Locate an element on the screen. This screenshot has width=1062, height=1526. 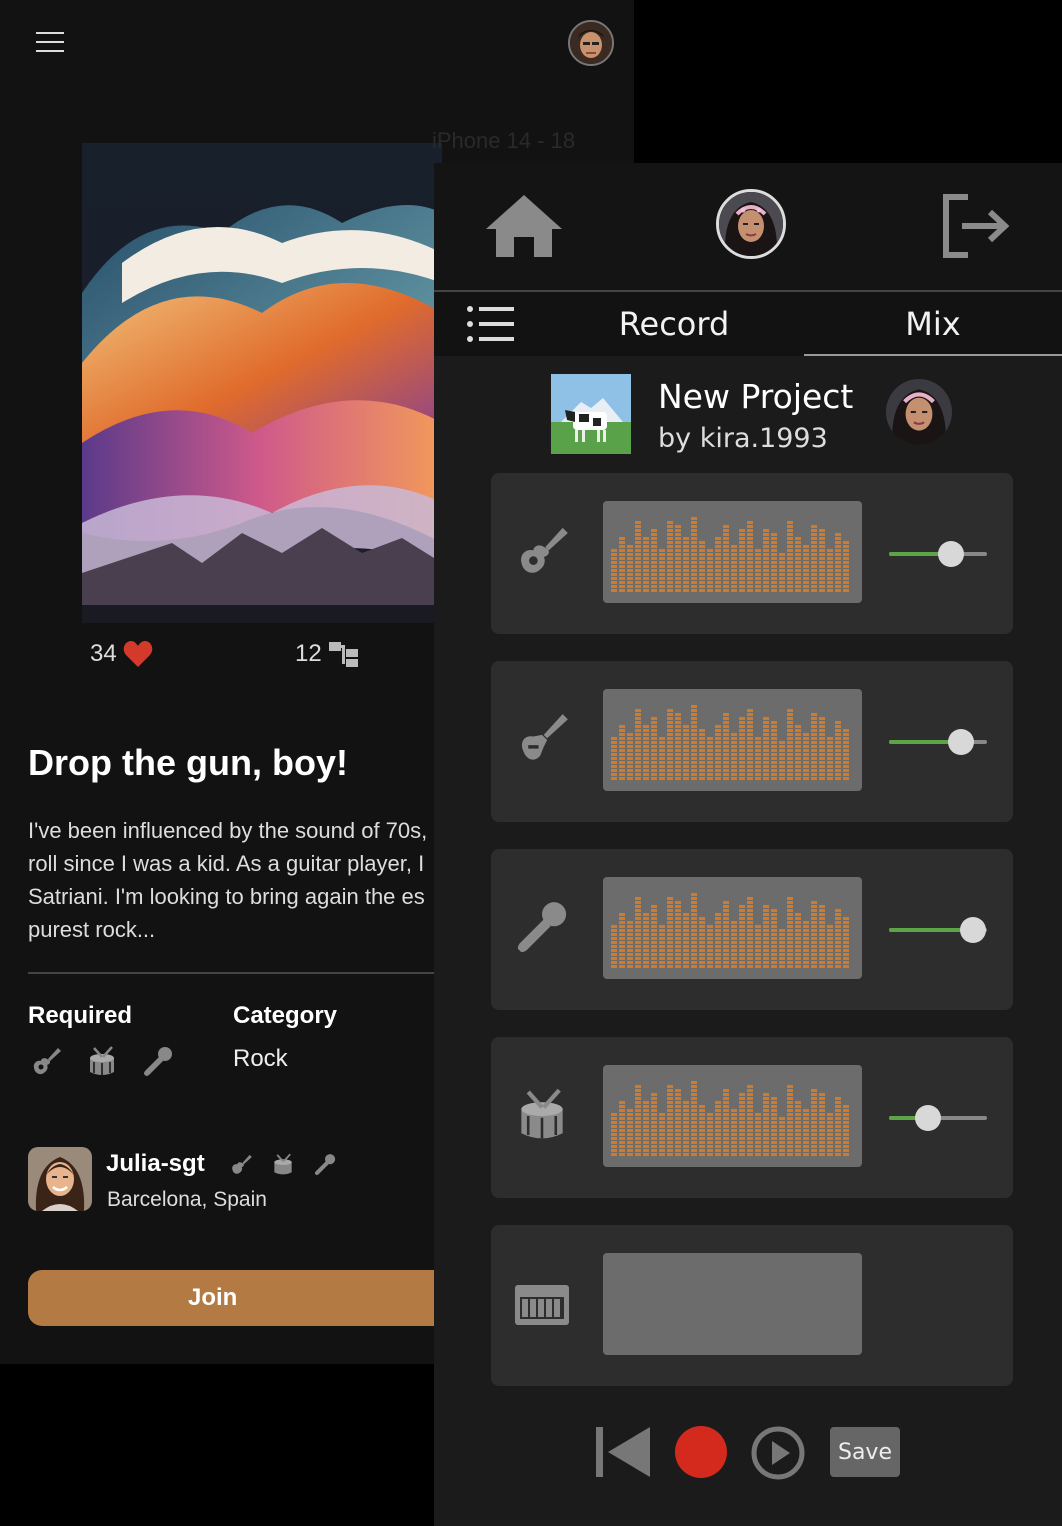
forks-count-label: 12 is located at coordinates (308, 653).